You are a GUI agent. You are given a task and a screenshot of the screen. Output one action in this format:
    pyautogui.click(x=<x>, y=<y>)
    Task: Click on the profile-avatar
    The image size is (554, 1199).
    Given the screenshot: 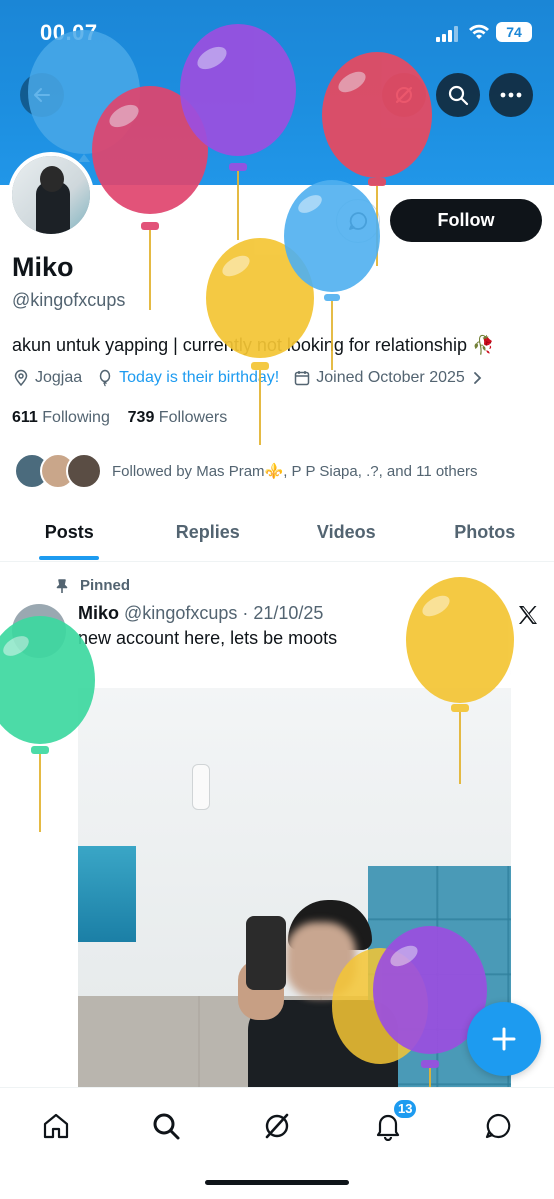 What is the action you would take?
    pyautogui.click(x=51, y=195)
    